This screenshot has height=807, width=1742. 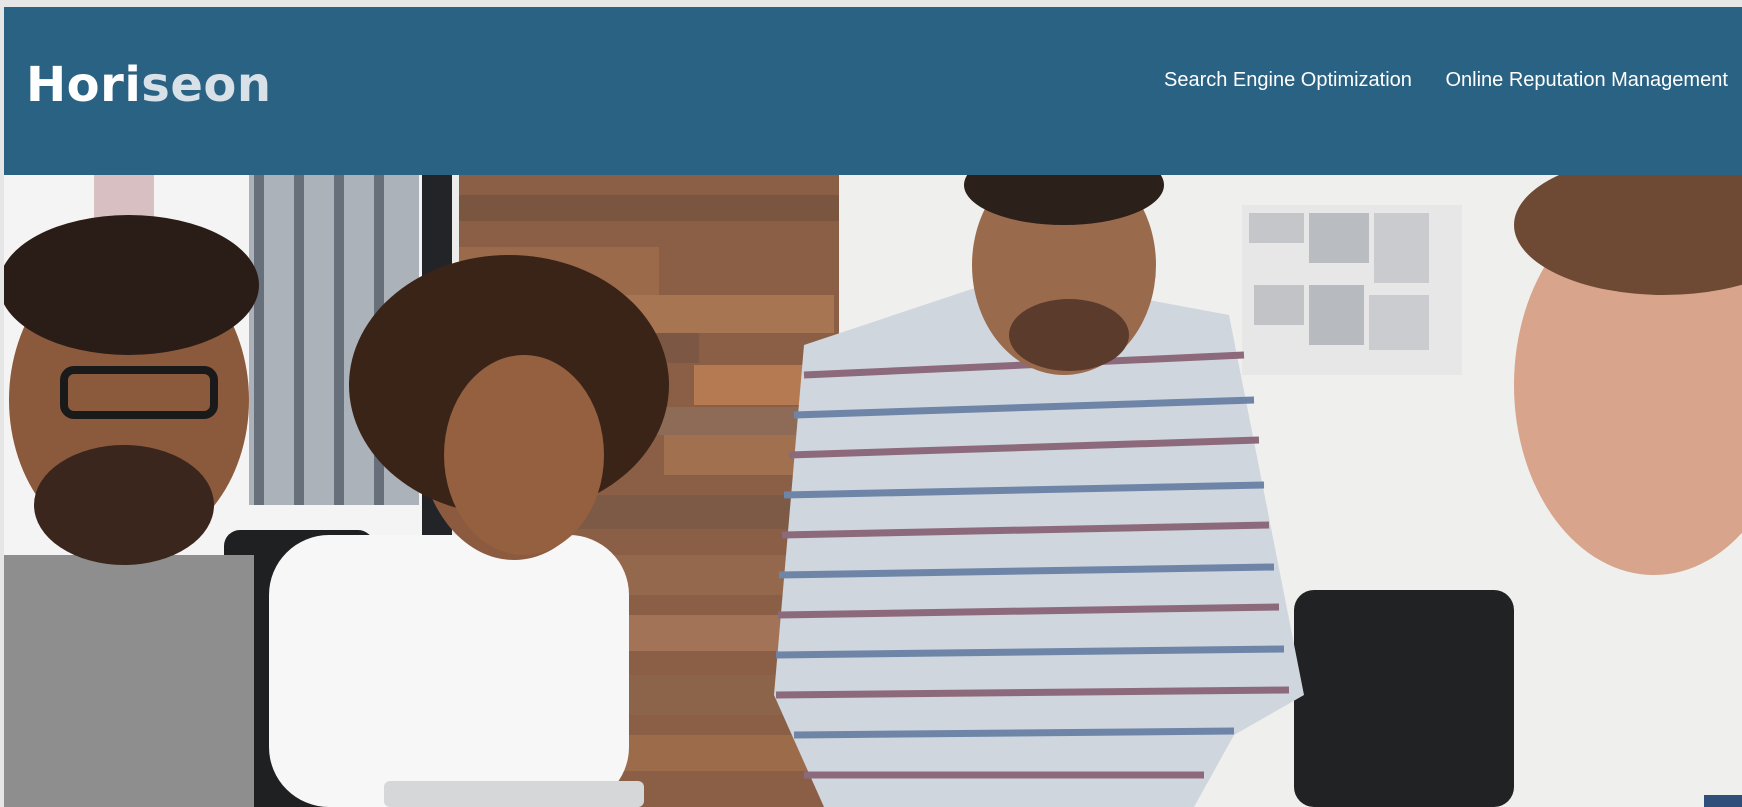 What do you see at coordinates (871, 3) in the screenshot?
I see `window-top-edge` at bounding box center [871, 3].